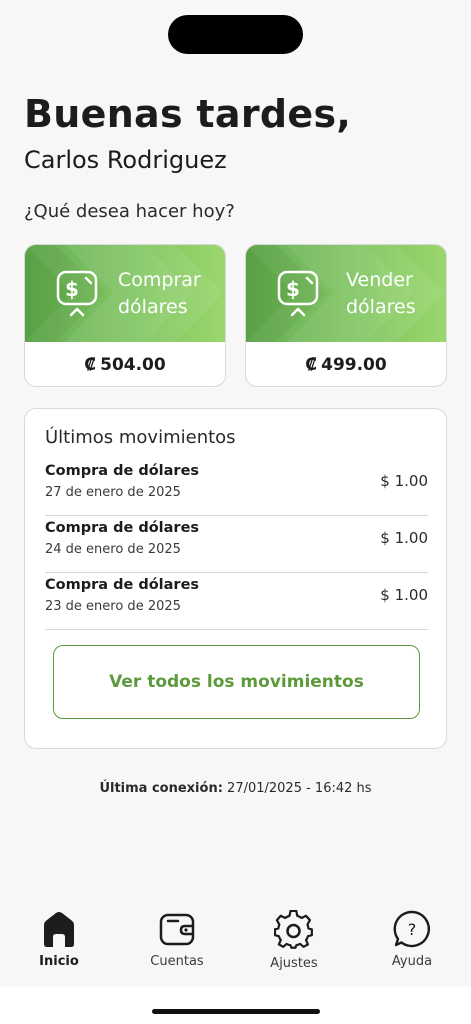 The height and width of the screenshot is (1024, 471). I want to click on tab-inicio: Inicio, so click(59, 939).